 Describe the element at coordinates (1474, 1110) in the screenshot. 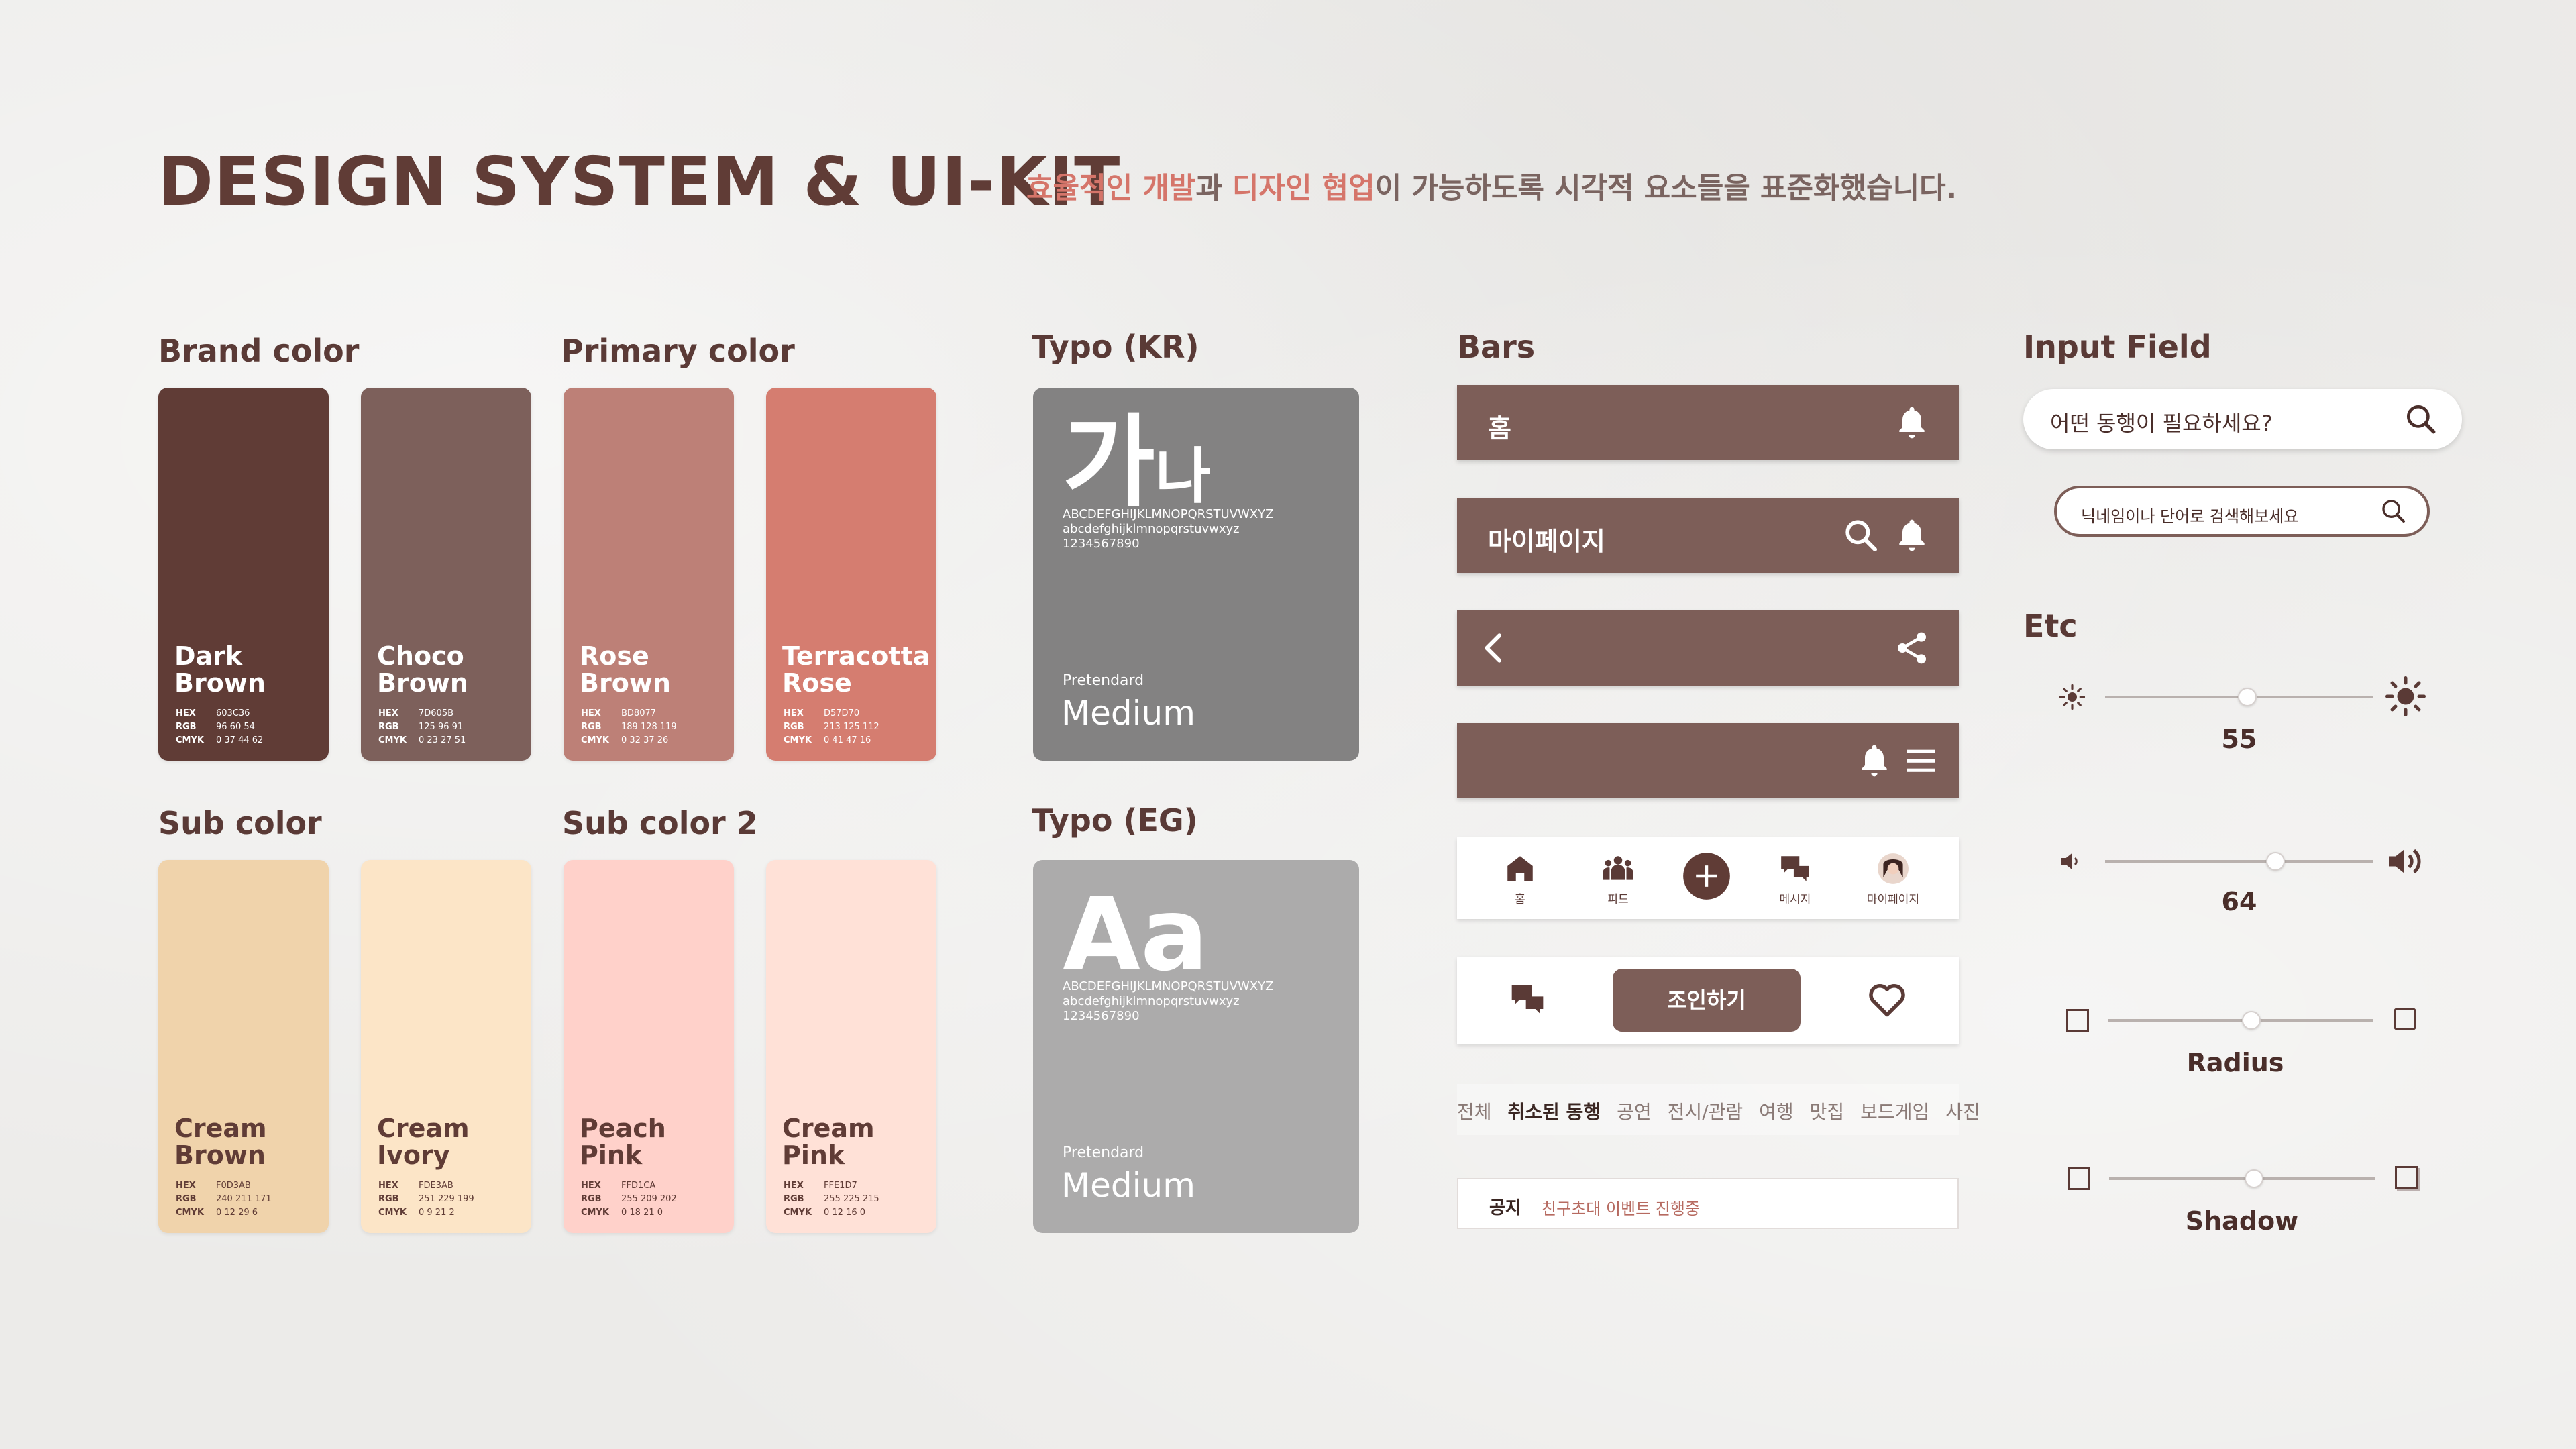

I see `tab-all: 전체` at that location.